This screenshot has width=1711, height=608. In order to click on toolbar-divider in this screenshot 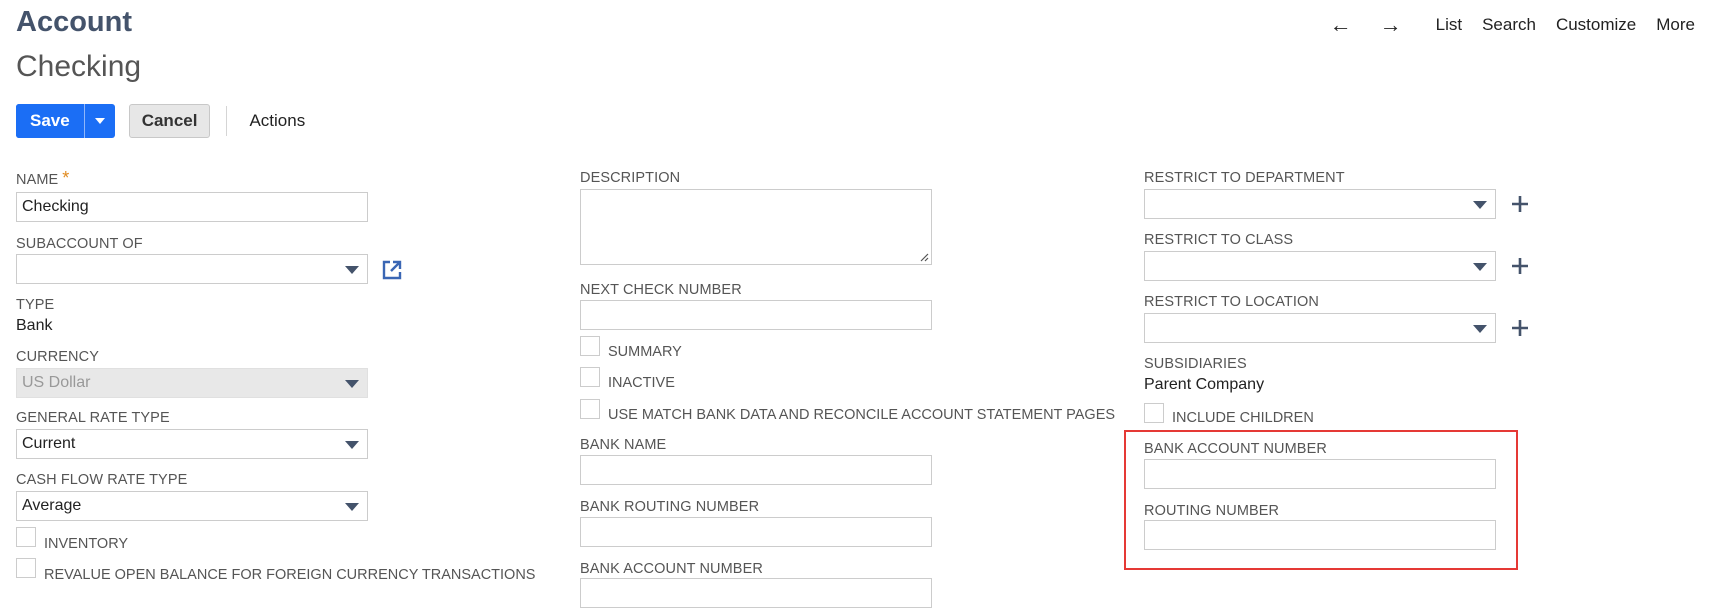, I will do `click(227, 121)`.